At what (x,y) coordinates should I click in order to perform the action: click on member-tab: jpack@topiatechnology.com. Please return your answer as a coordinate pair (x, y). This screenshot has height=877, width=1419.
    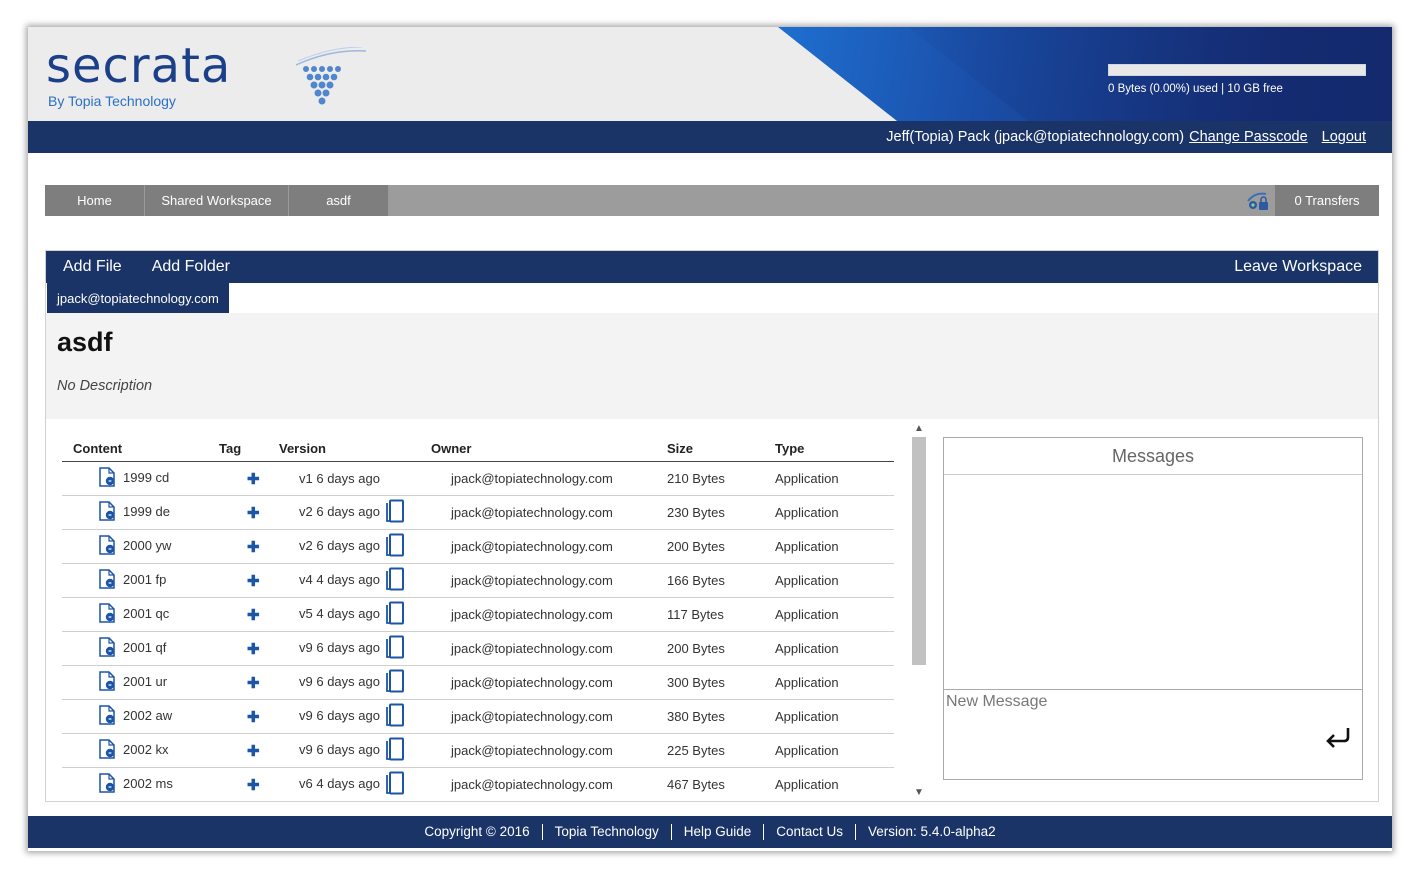
    Looking at the image, I should click on (138, 298).